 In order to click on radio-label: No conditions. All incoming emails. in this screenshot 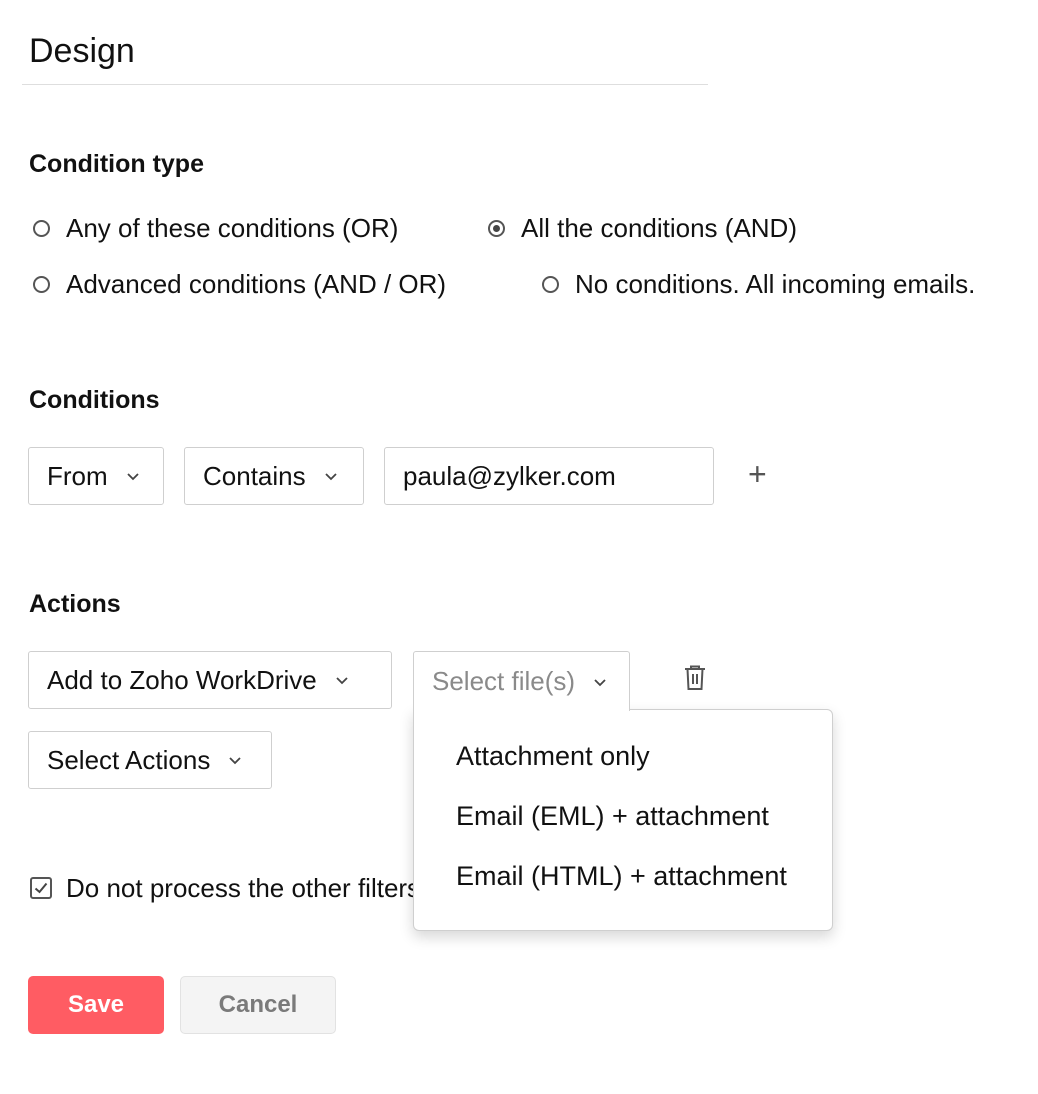, I will do `click(775, 284)`.